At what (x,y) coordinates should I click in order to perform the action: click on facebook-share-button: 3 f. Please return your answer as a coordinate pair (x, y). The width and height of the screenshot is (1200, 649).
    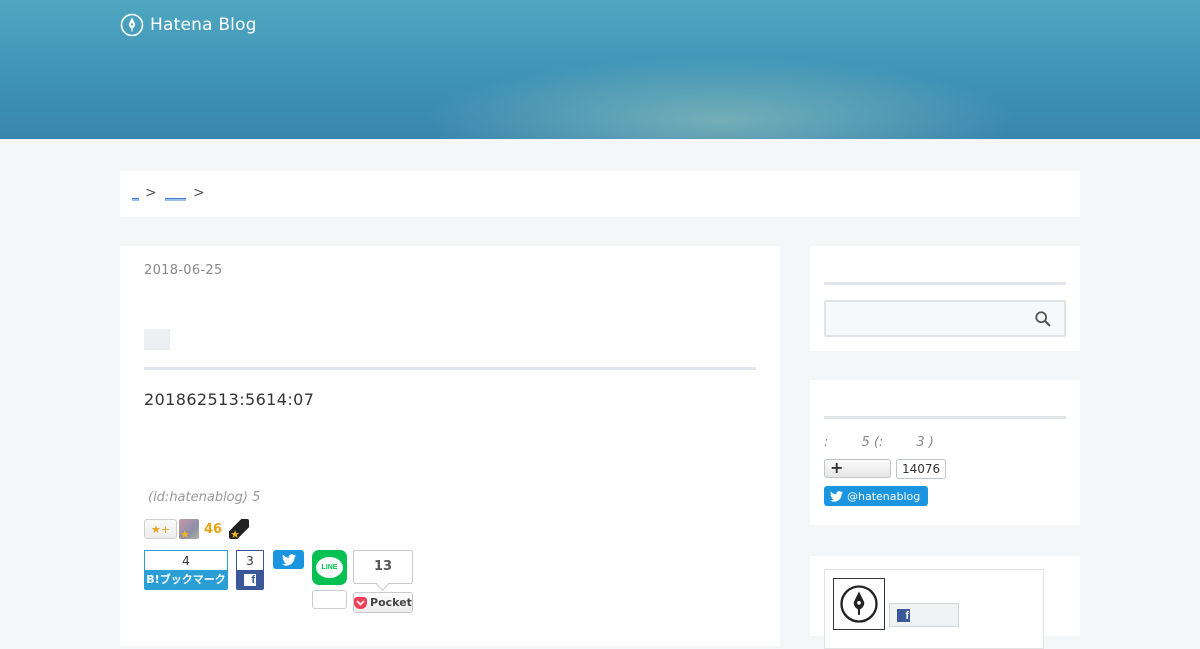
    Looking at the image, I should click on (250, 570).